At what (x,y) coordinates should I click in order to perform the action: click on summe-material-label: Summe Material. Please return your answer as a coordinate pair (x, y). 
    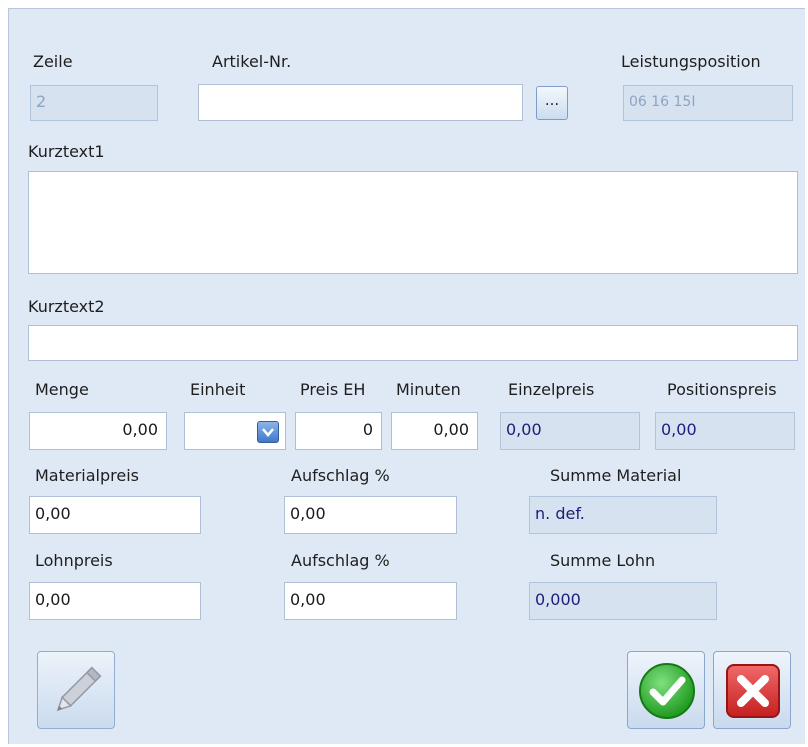
    Looking at the image, I should click on (616, 475).